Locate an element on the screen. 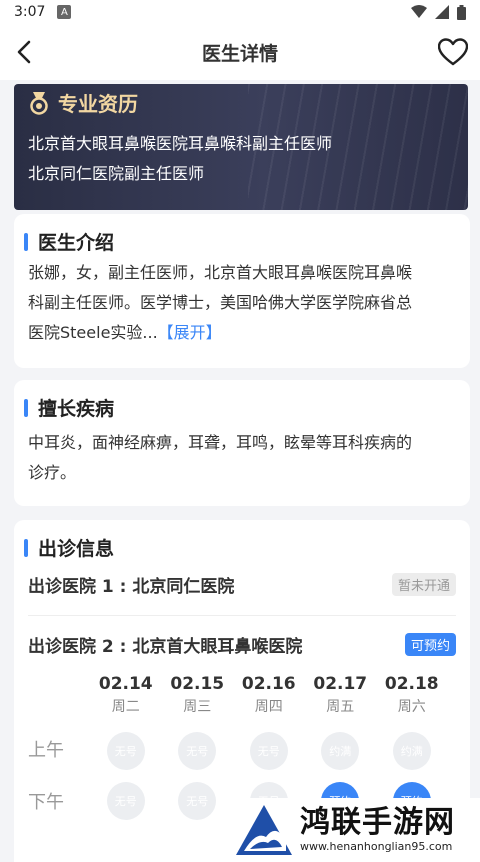  intro-line: 科副主任医师。医学博士，美国哈佛大学医学院麻省总 is located at coordinates (220, 302).